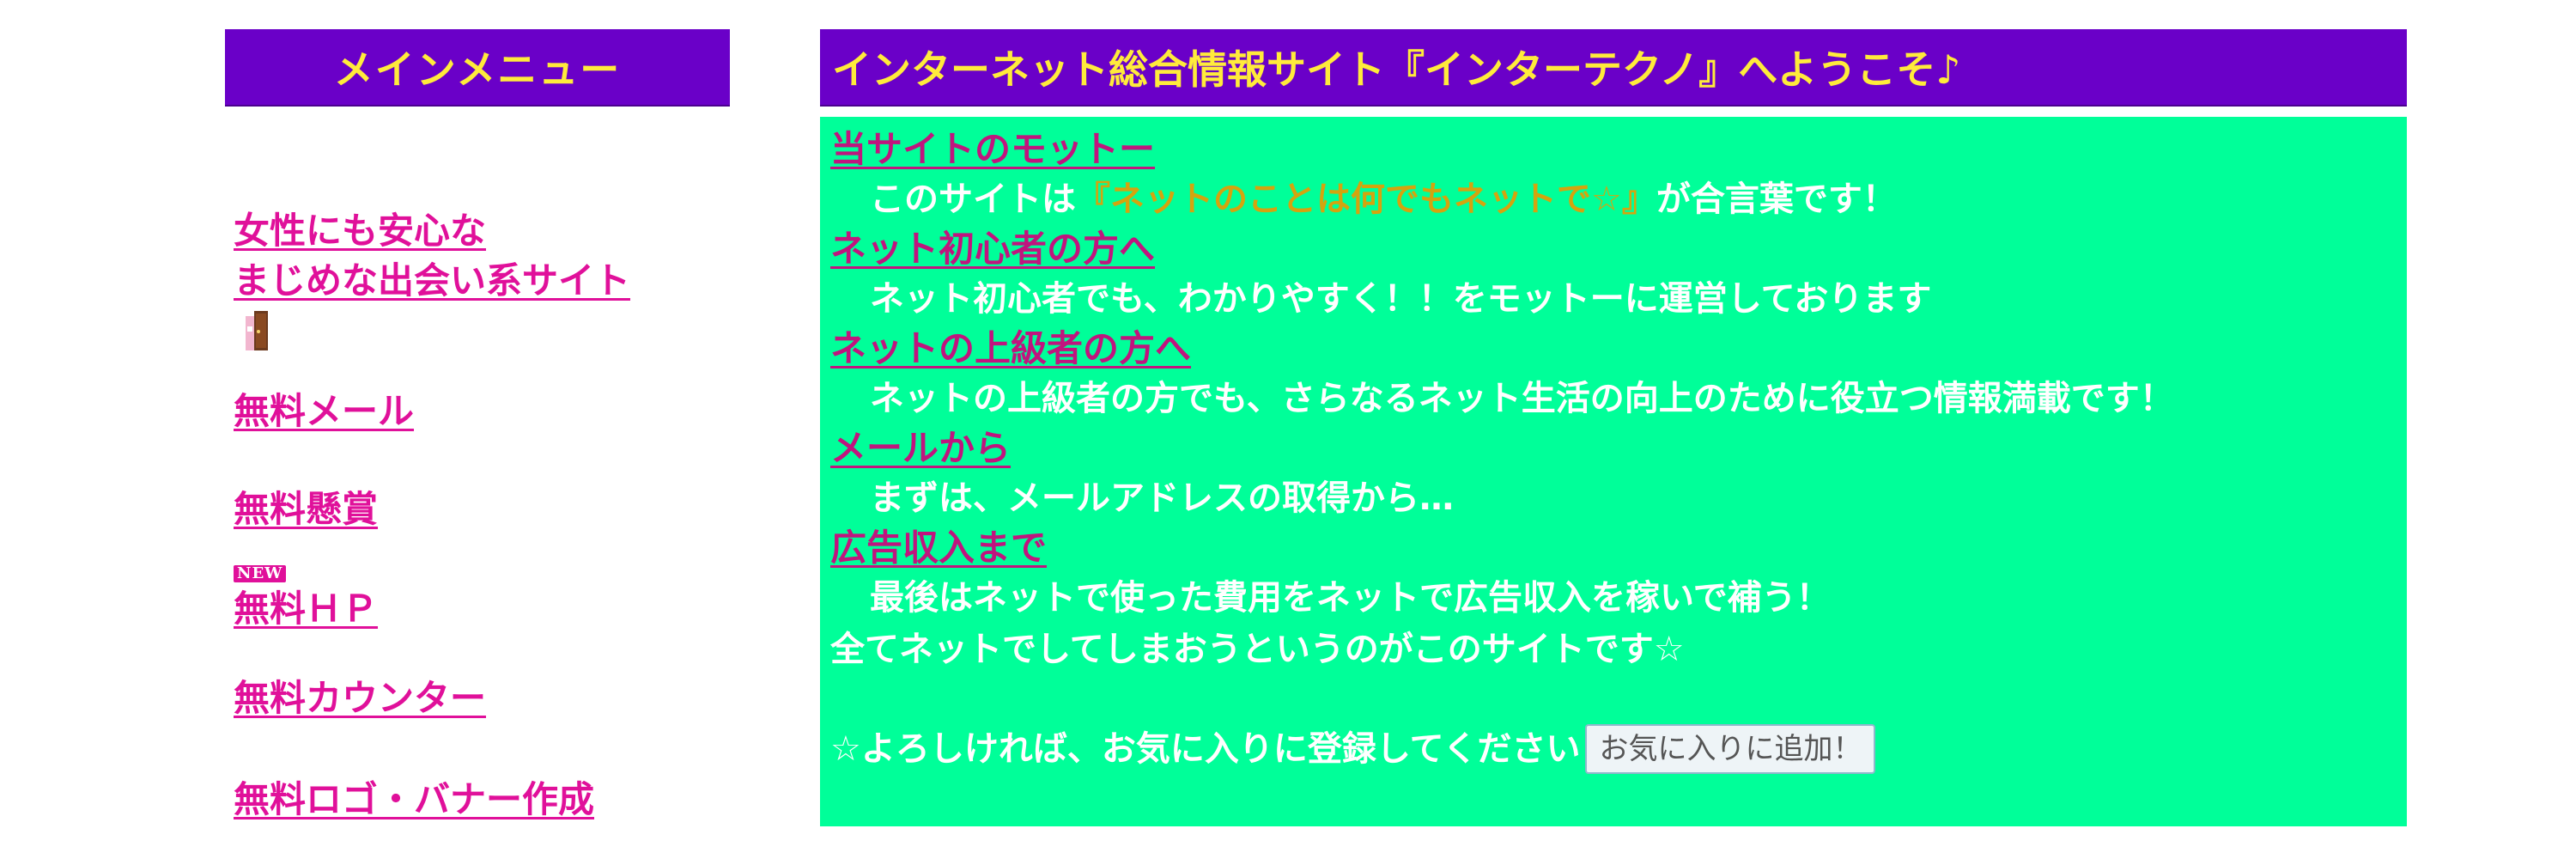 This screenshot has height=859, width=2576. Describe the element at coordinates (921, 448) in the screenshot. I see `section-link-mail: メールから` at that location.